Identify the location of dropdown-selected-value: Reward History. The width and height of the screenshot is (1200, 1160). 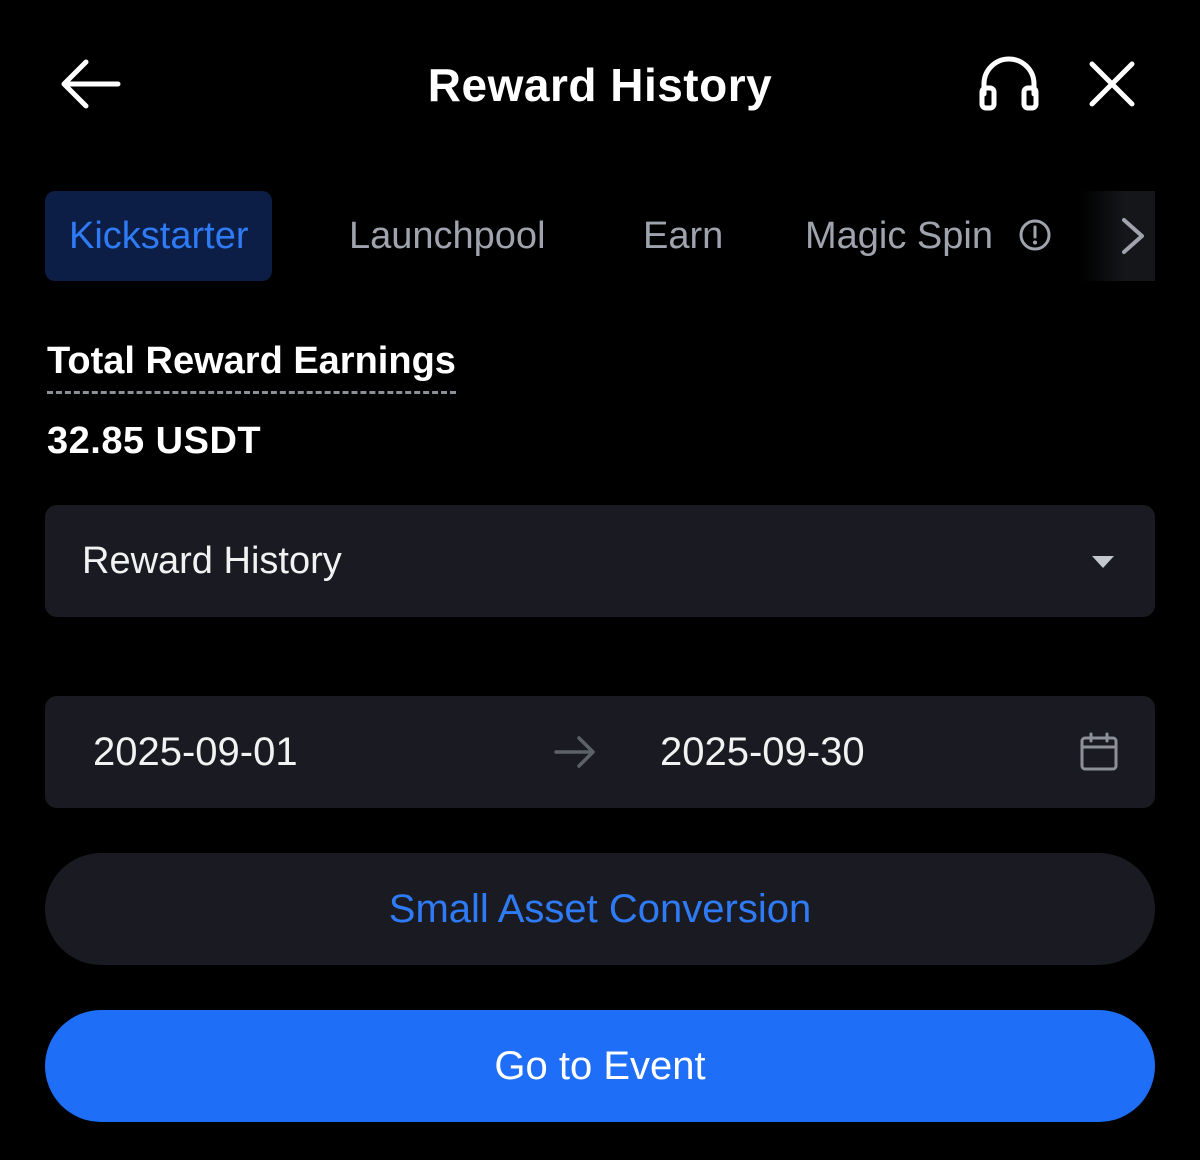
(212, 561).